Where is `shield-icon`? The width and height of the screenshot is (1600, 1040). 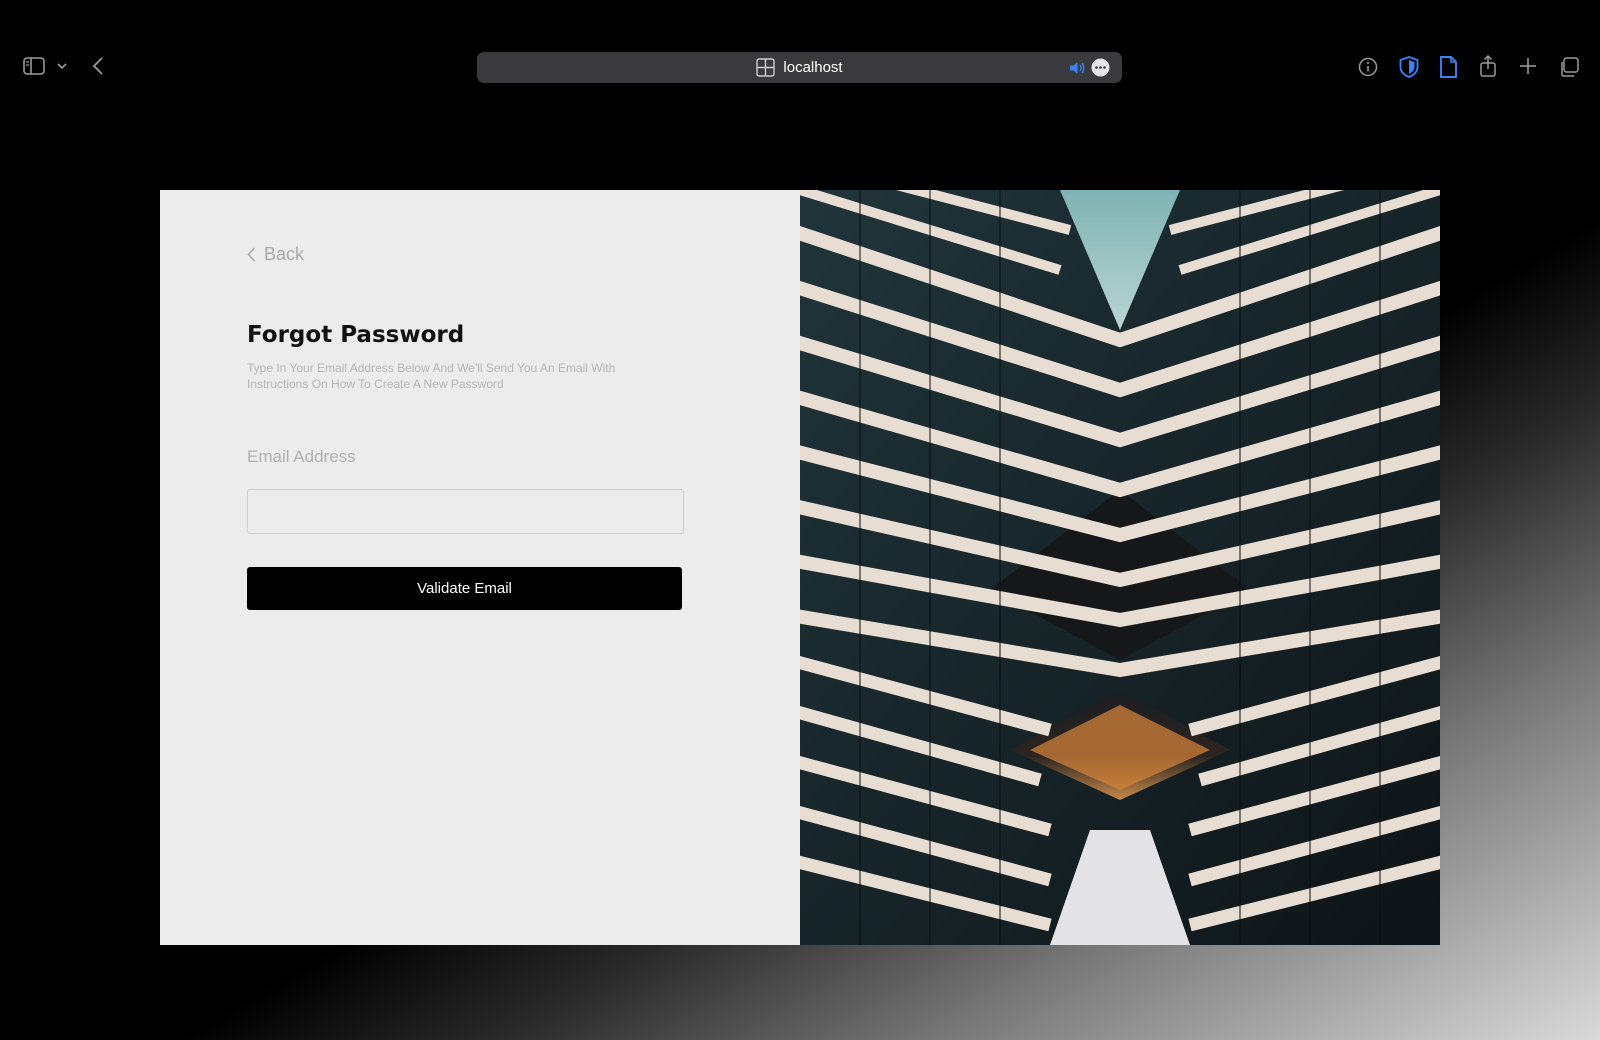
shield-icon is located at coordinates (1409, 67).